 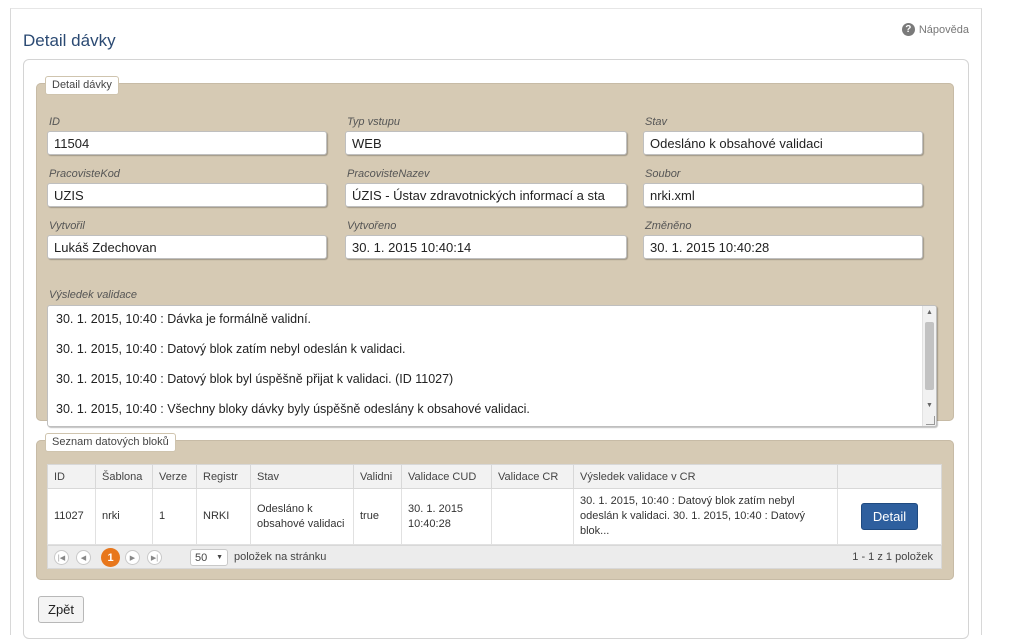 What do you see at coordinates (124, 476) in the screenshot?
I see `column-header-template: Šablona` at bounding box center [124, 476].